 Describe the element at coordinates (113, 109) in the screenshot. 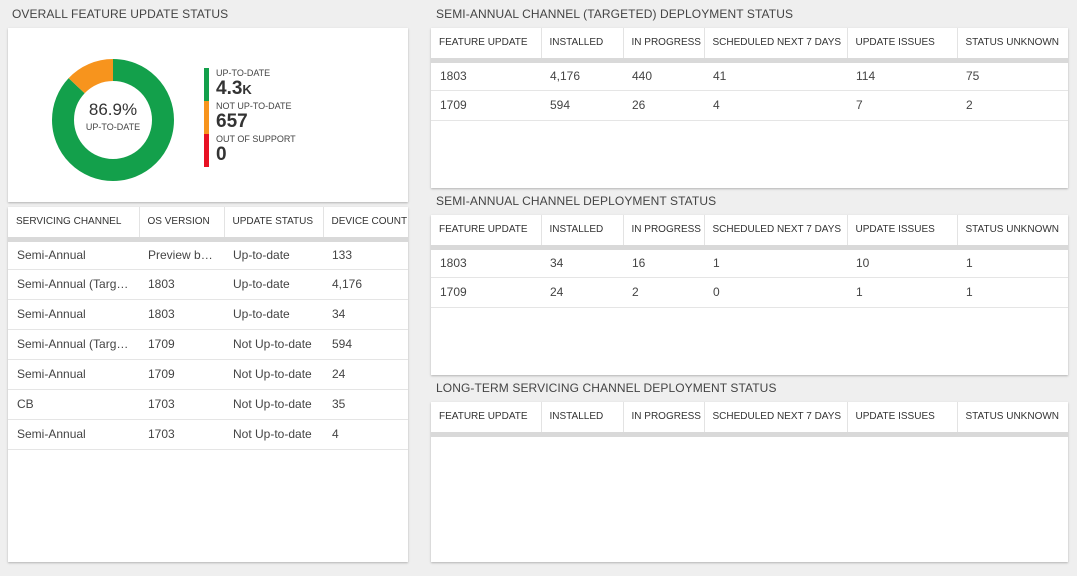

I see `donut-percent: 86.9%` at that location.